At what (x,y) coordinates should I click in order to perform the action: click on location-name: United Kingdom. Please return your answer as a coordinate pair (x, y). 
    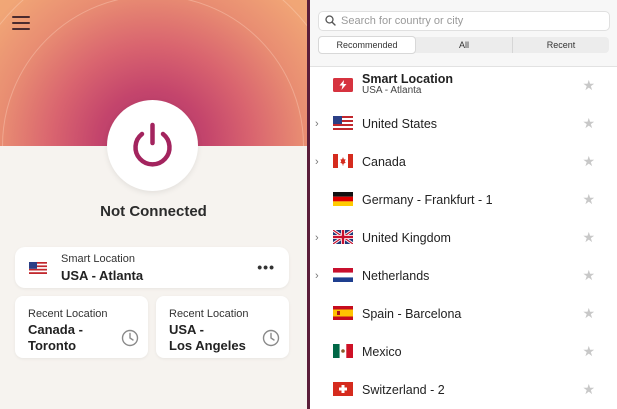
    Looking at the image, I should click on (406, 238).